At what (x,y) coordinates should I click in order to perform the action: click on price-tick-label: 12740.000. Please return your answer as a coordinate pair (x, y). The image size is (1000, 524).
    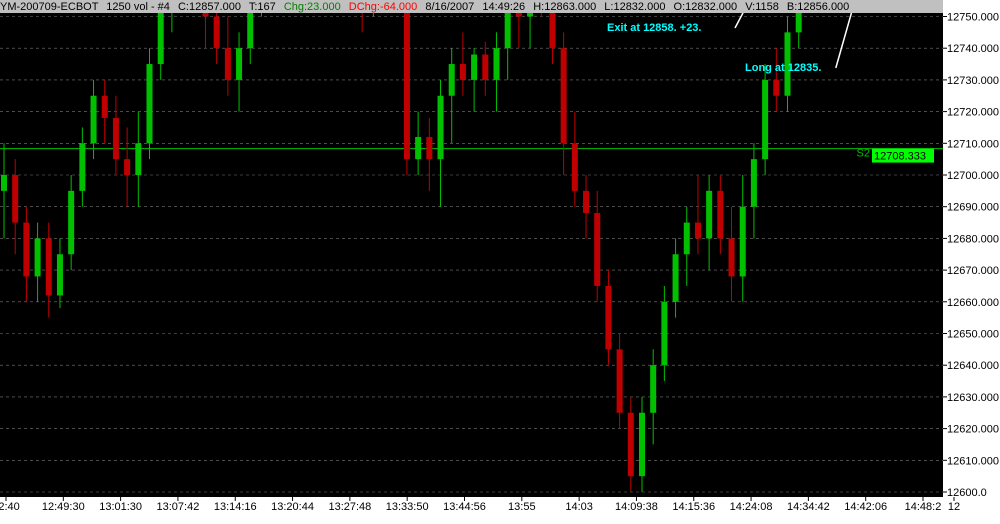
    Looking at the image, I should click on (973, 49).